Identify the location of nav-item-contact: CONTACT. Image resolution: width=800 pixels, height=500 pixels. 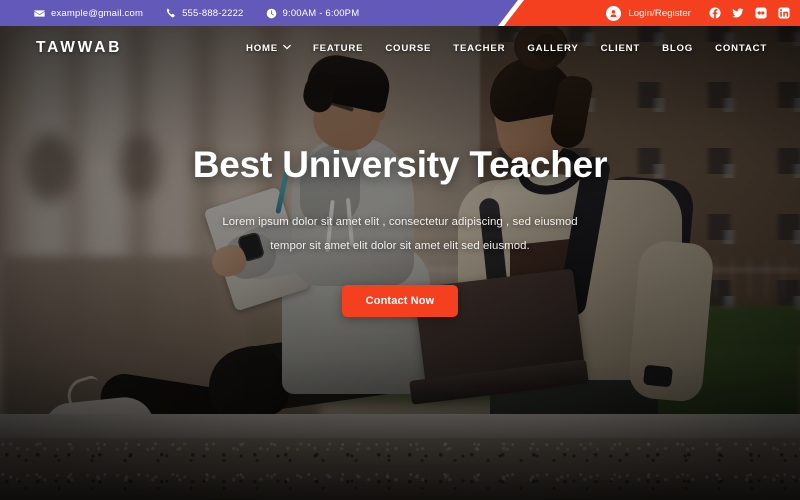
(741, 48).